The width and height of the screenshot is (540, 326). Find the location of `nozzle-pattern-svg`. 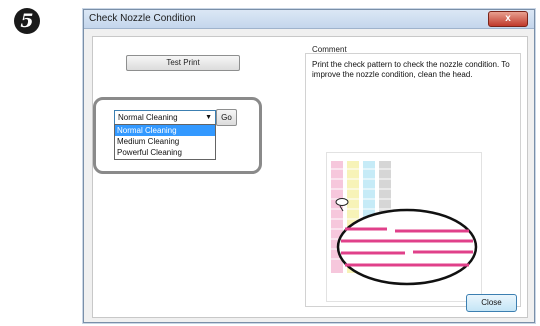

nozzle-pattern-svg is located at coordinates (404, 223).